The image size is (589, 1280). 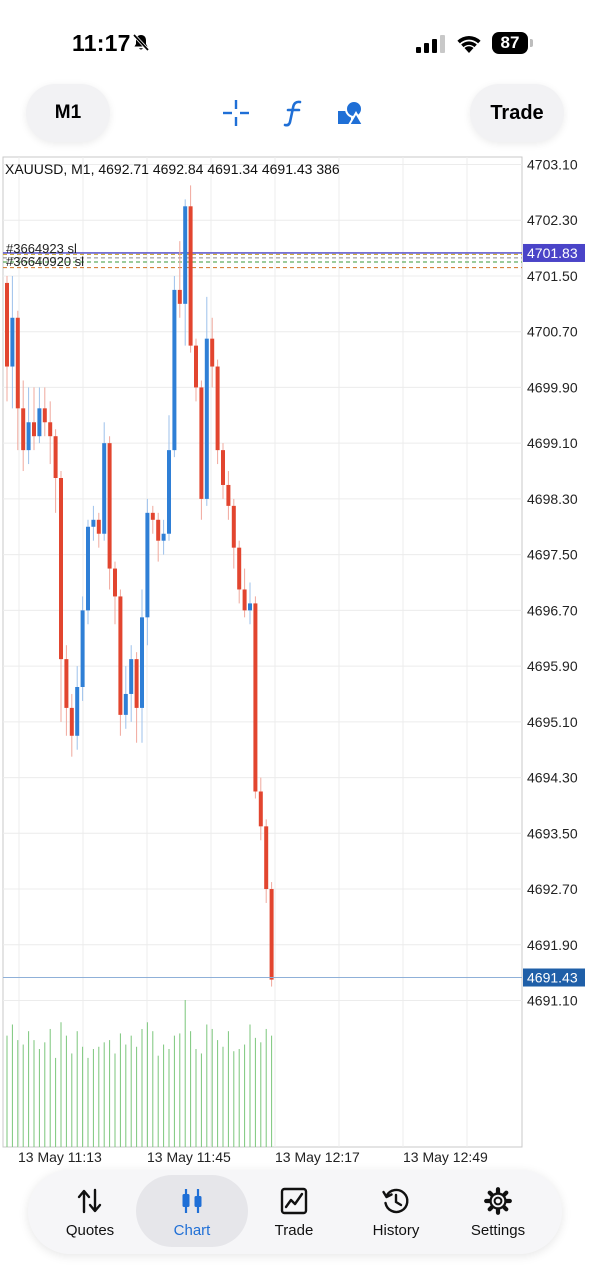 I want to click on nav-trade: Trade, so click(x=294, y=1212).